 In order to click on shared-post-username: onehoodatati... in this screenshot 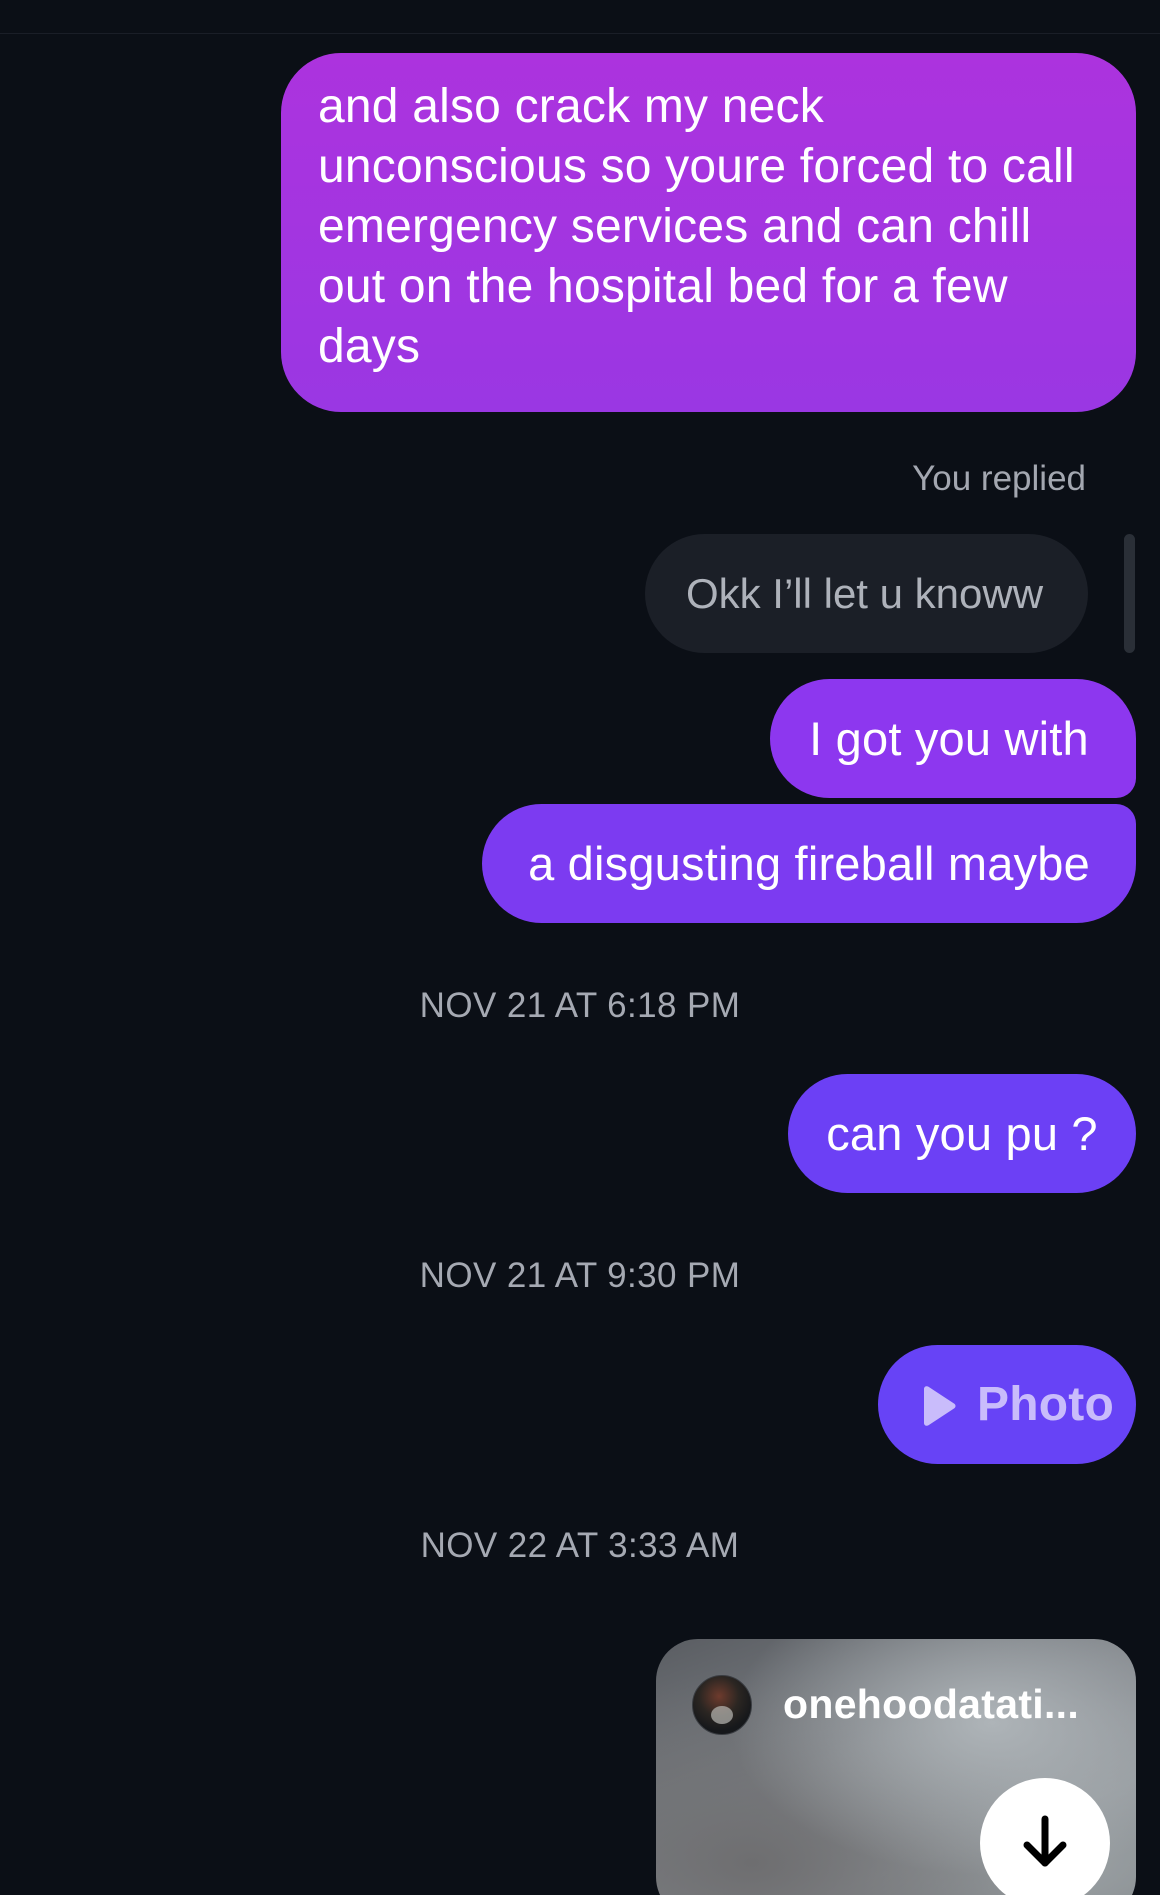, I will do `click(931, 1704)`.